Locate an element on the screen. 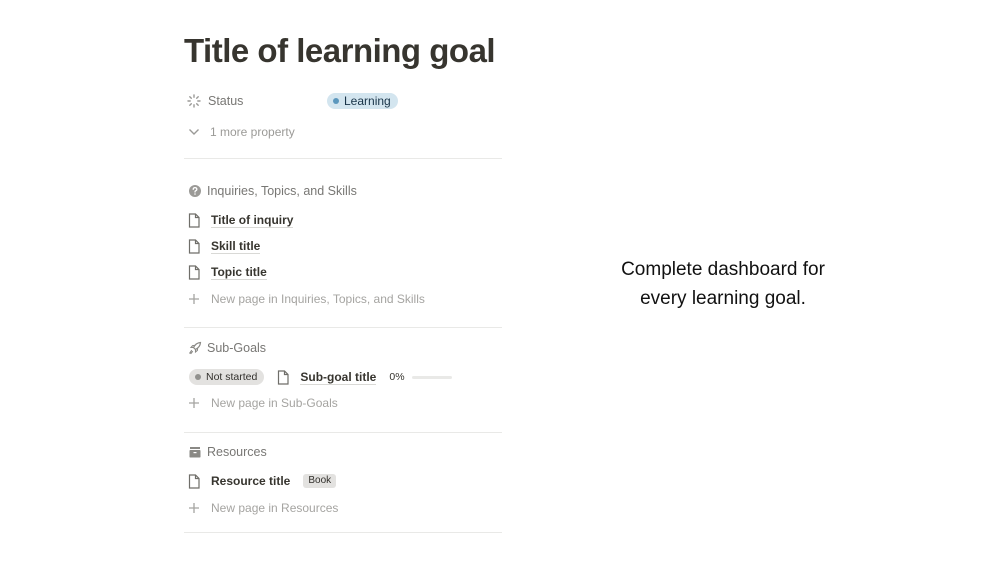 Image resolution: width=1005 pixels, height=565 pixels. page-link-skill: Skill title is located at coordinates (236, 246).